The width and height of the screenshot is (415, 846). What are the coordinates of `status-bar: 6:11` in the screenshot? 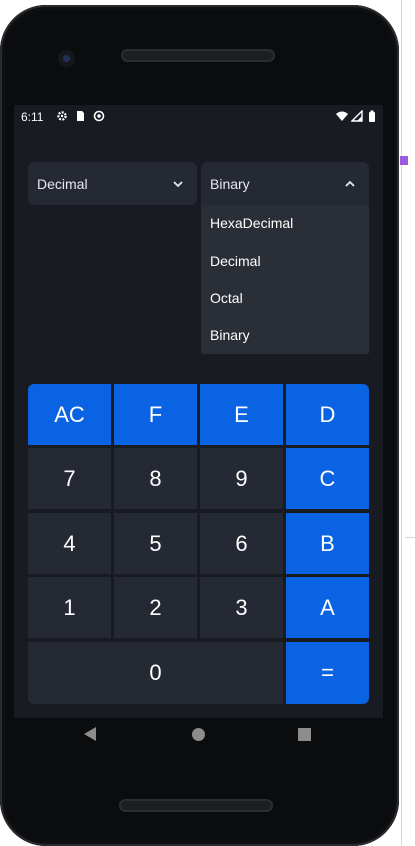 It's located at (198, 117).